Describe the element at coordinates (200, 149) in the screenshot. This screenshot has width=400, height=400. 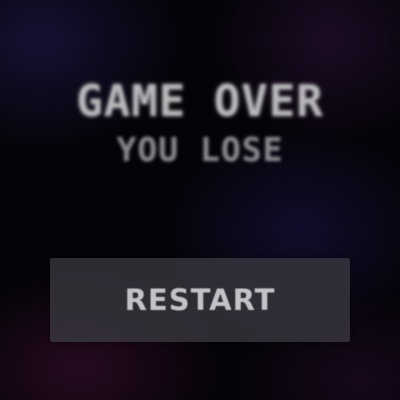
I see `game-over-subtitle: YOU LOSE` at that location.